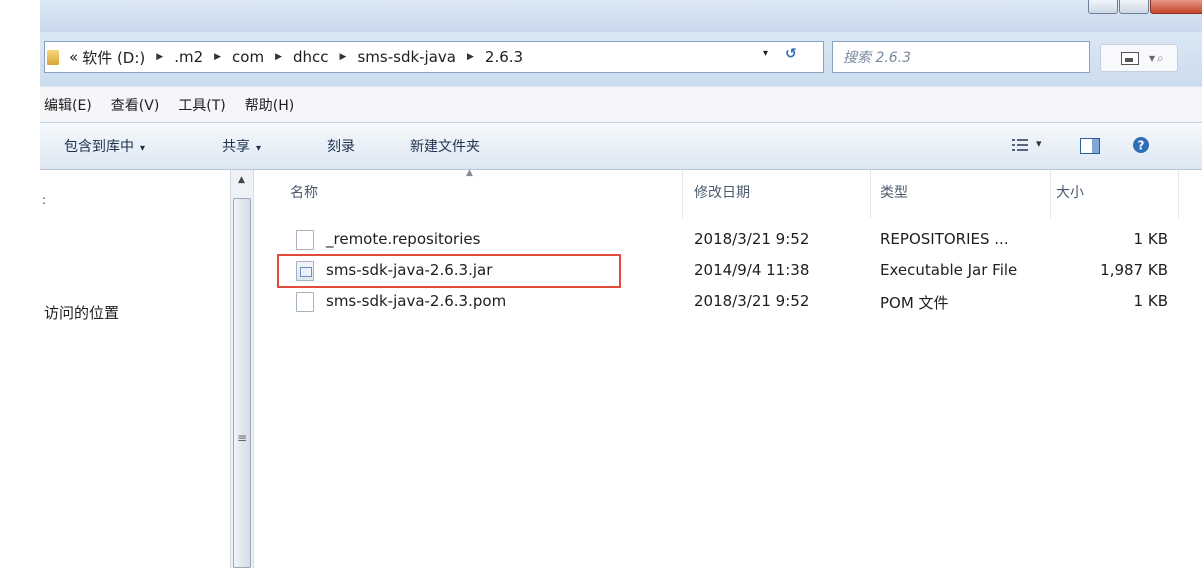 The image size is (1202, 568). What do you see at coordinates (113, 57) in the screenshot?
I see `breadcrumb-drive: 软件 (D:)` at bounding box center [113, 57].